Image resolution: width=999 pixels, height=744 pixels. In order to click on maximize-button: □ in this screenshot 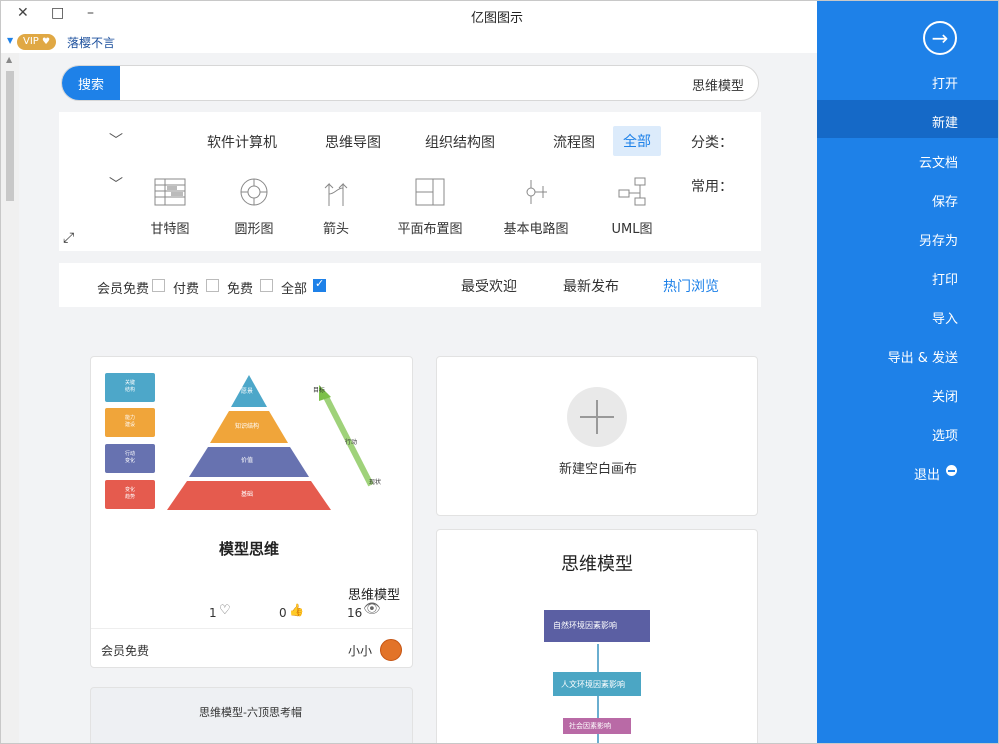, I will do `click(57, 13)`.